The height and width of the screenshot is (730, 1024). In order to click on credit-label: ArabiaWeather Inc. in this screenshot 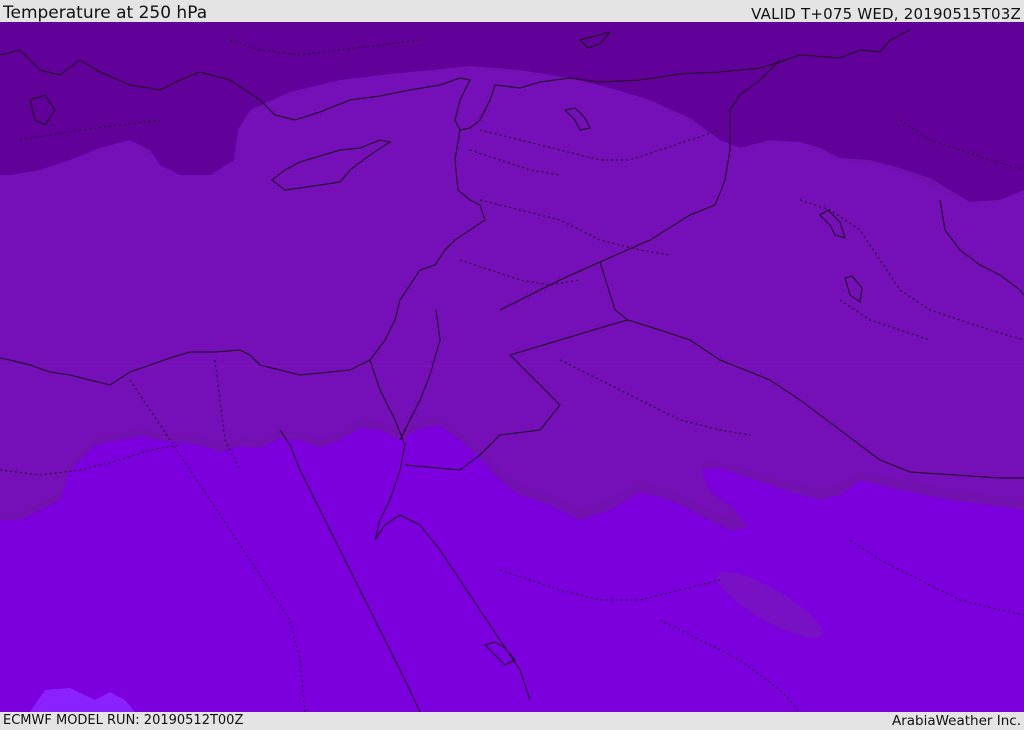, I will do `click(956, 721)`.